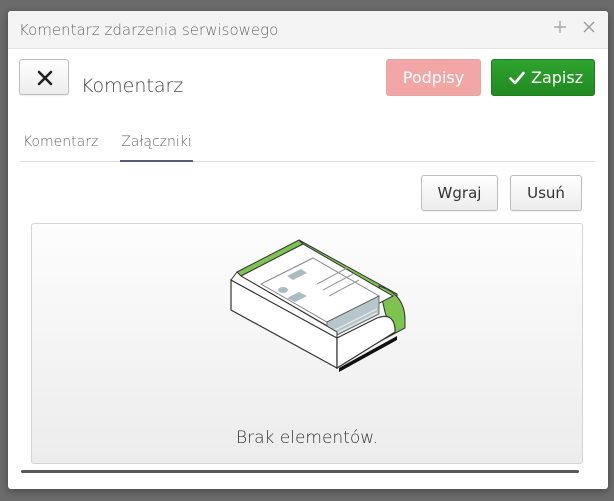 Image resolution: width=614 pixels, height=501 pixels. Describe the element at coordinates (589, 29) in the screenshot. I see `close-icon` at that location.